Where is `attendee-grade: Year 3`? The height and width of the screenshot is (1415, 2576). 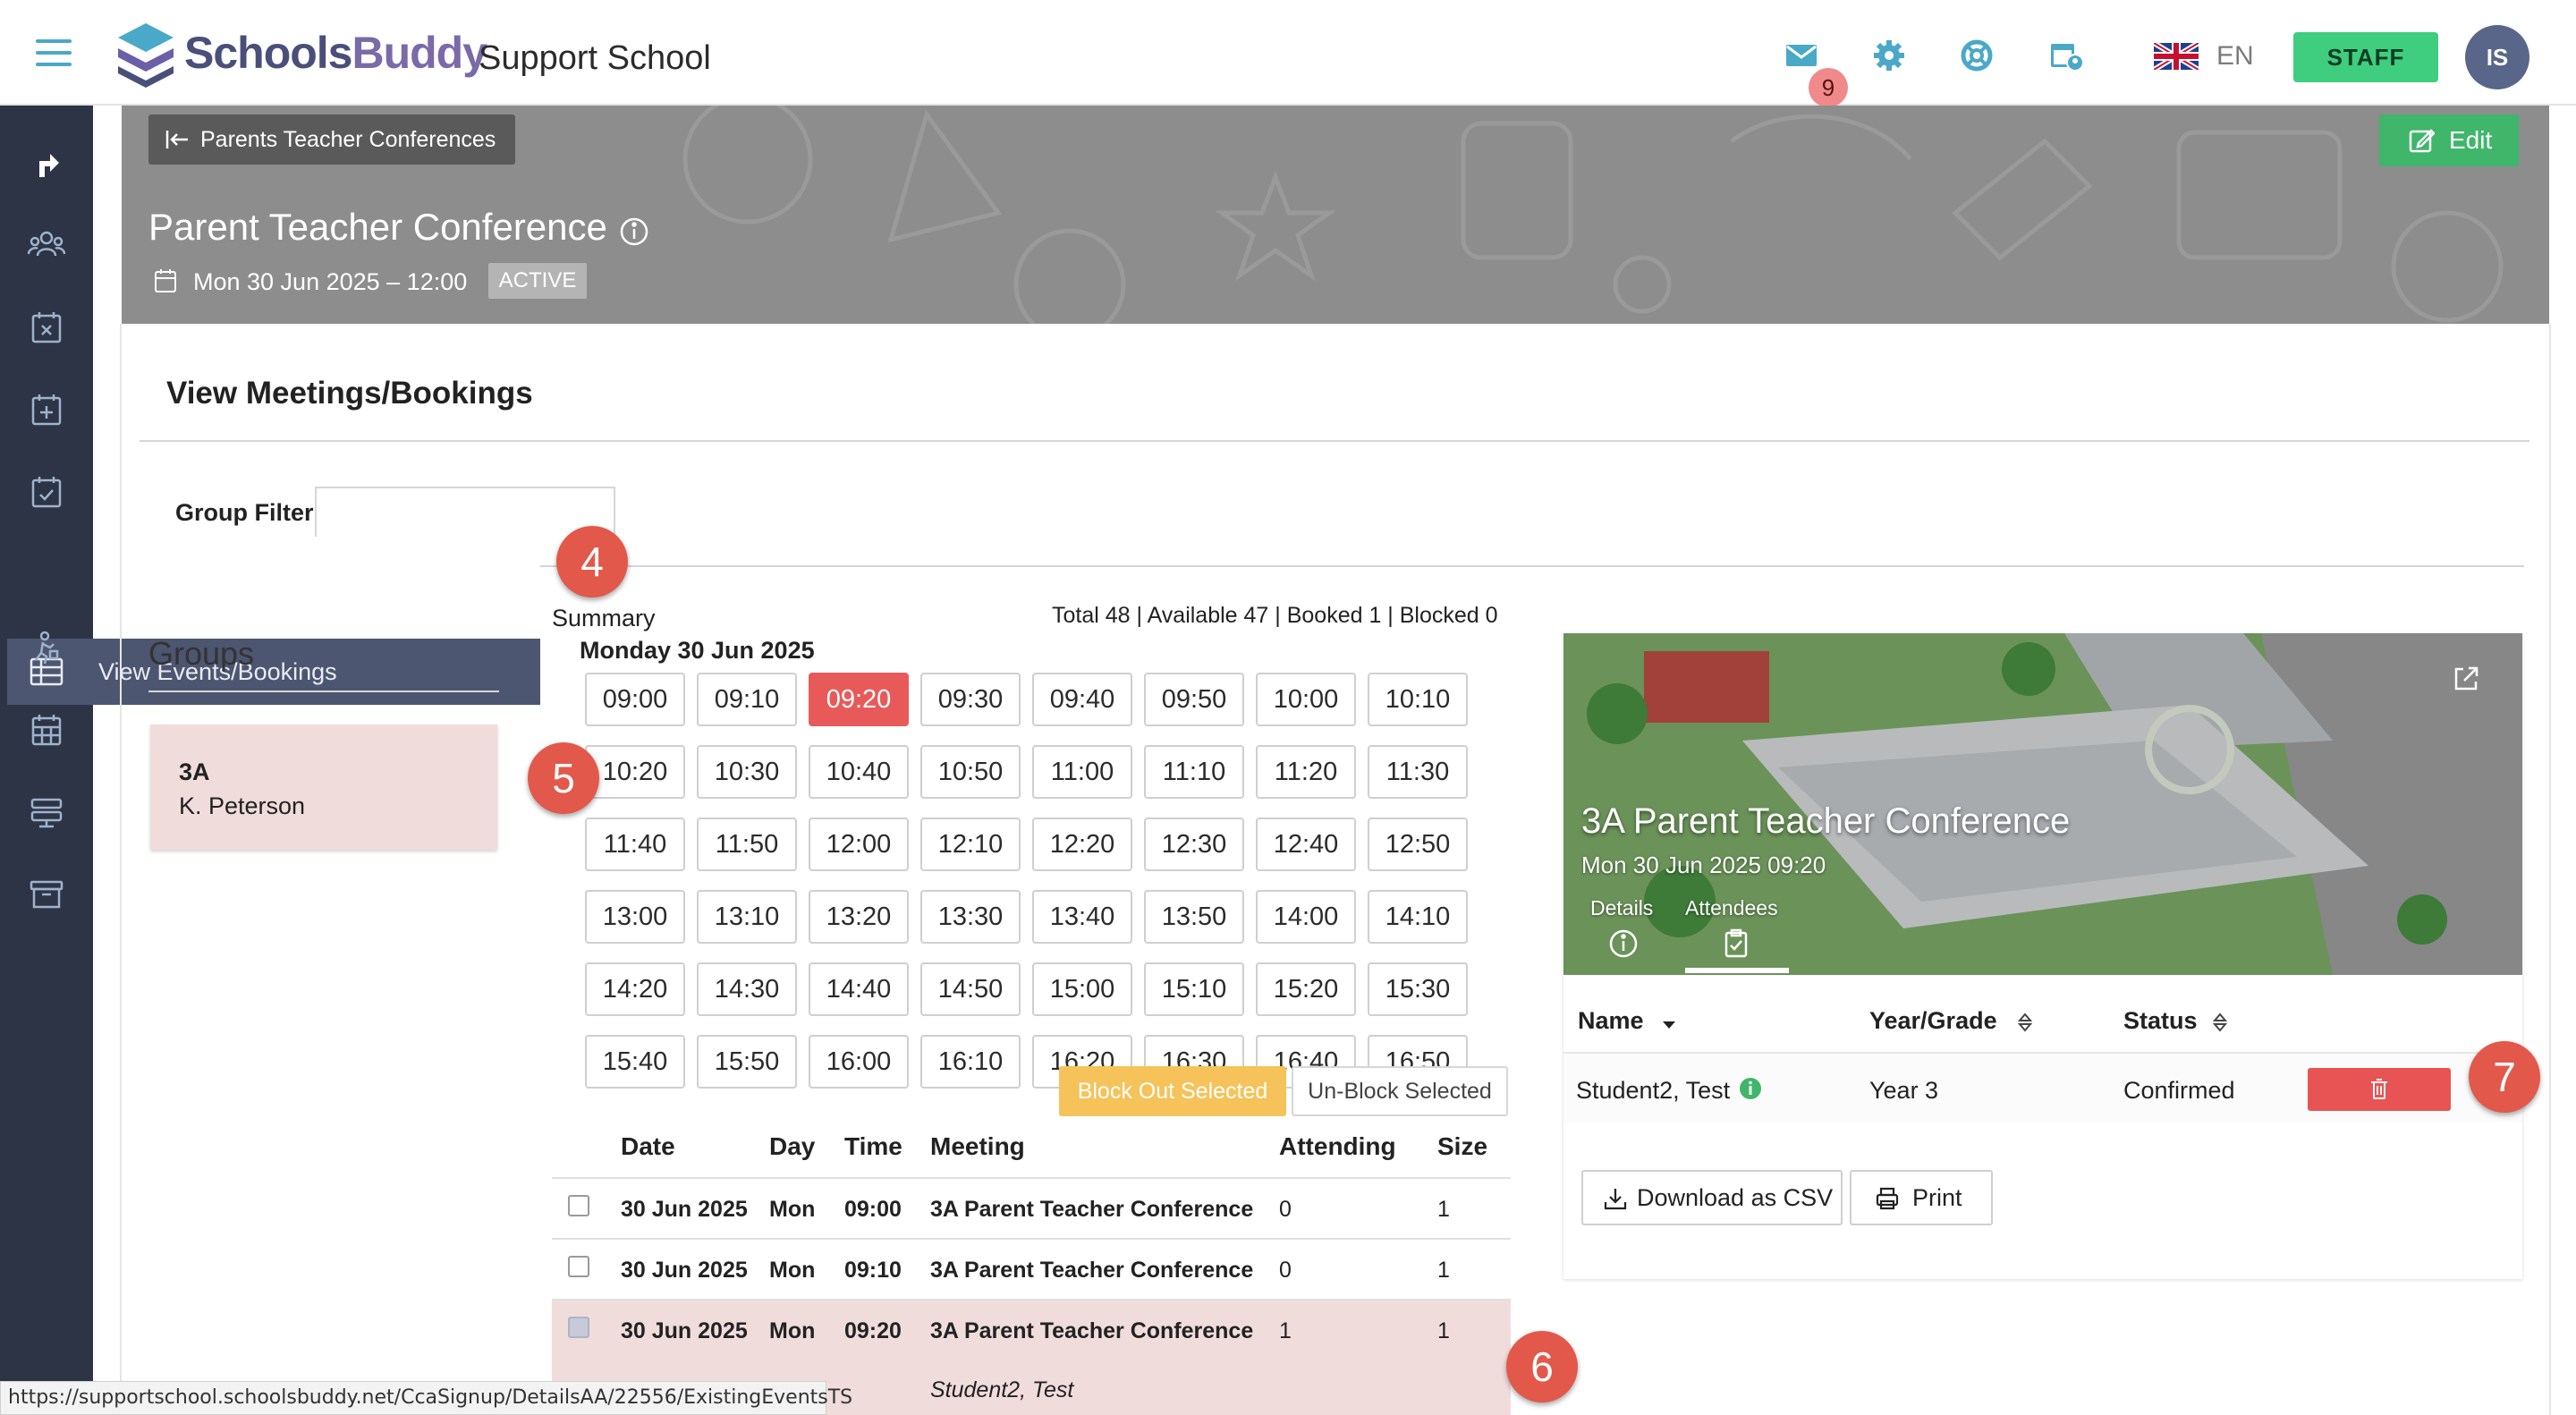
attendee-grade: Year 3 is located at coordinates (1904, 1091).